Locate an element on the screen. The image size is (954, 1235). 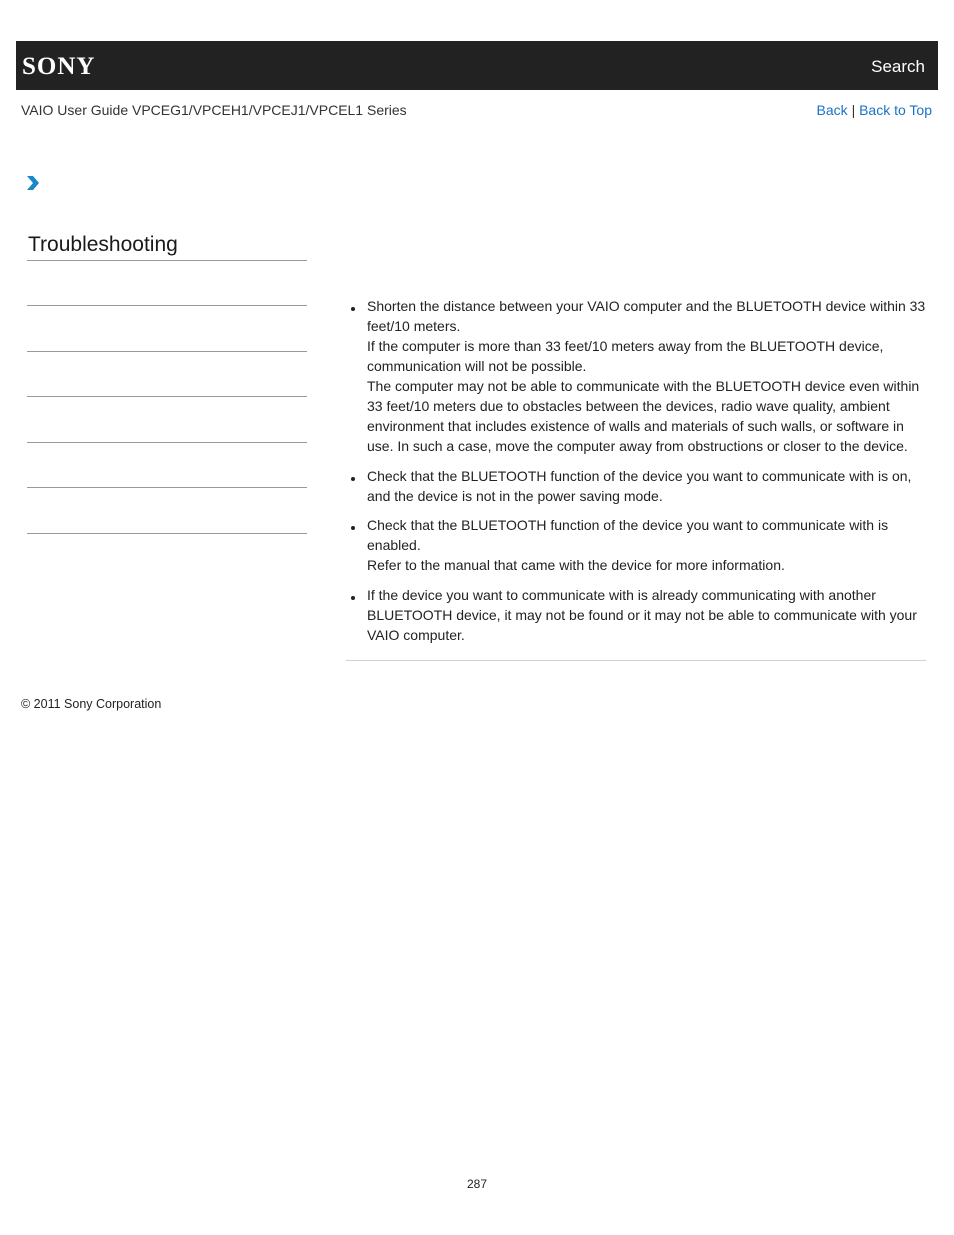
header-bar: SONY Search is located at coordinates (477, 65).